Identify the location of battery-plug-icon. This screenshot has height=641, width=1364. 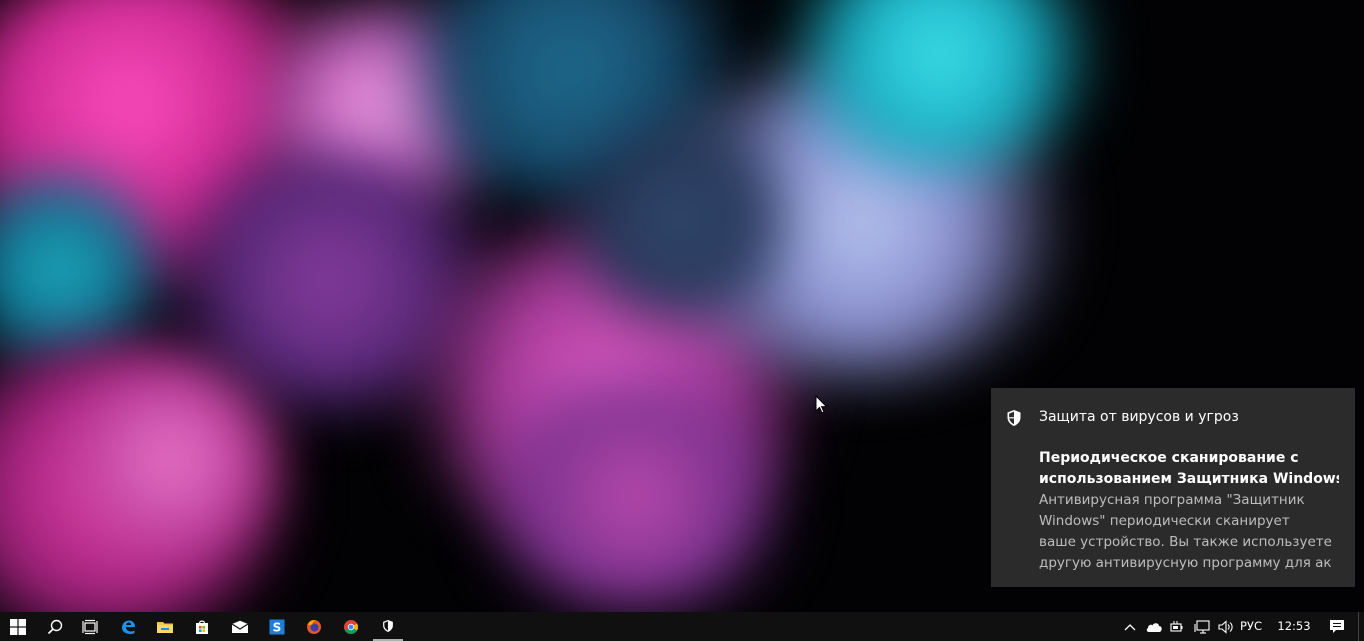
(1176, 626).